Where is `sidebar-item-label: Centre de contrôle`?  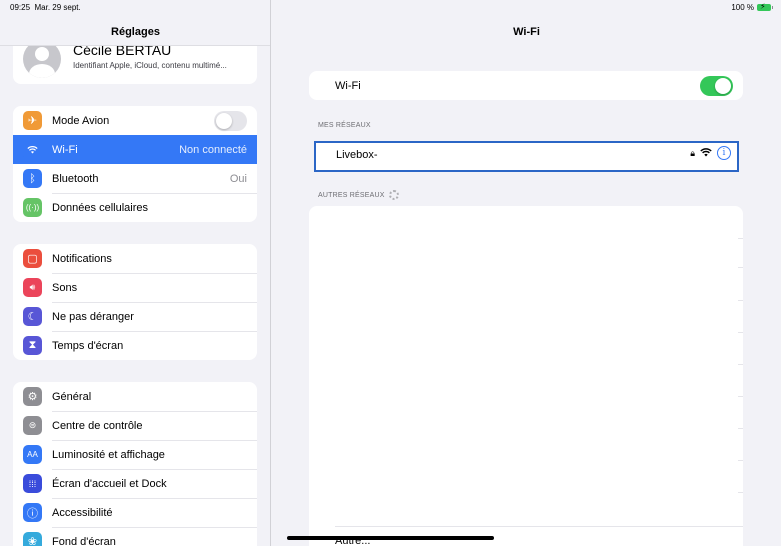
sidebar-item-label: Centre de contrôle is located at coordinates (97, 425).